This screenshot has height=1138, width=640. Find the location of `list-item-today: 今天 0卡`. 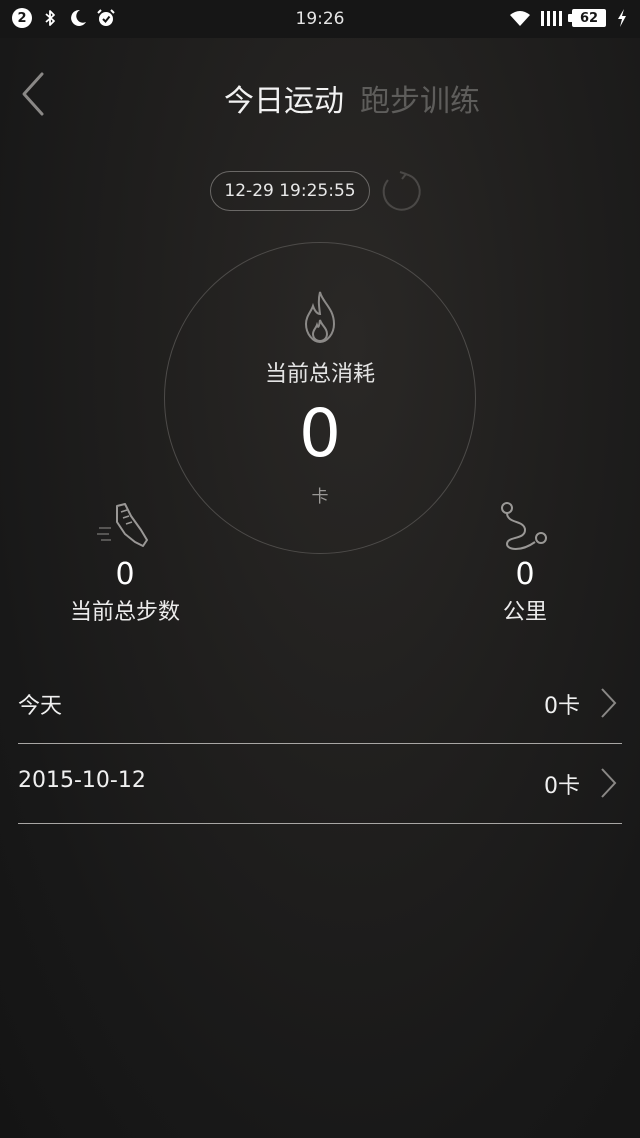

list-item-today: 今天 0卡 is located at coordinates (320, 704).